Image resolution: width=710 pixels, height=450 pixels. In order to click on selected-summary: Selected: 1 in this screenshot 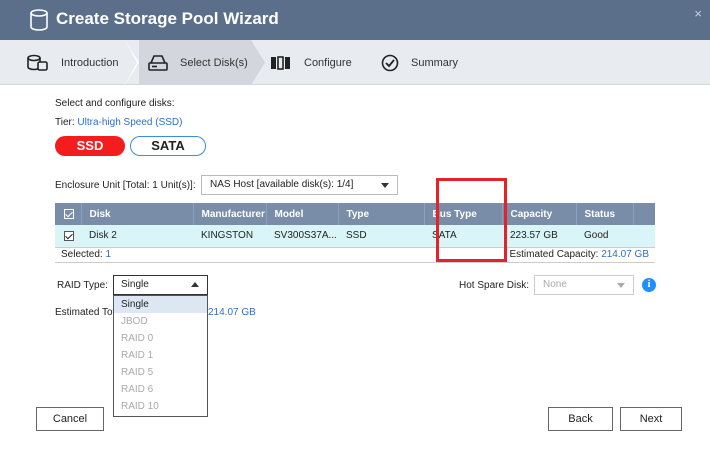, I will do `click(86, 254)`.